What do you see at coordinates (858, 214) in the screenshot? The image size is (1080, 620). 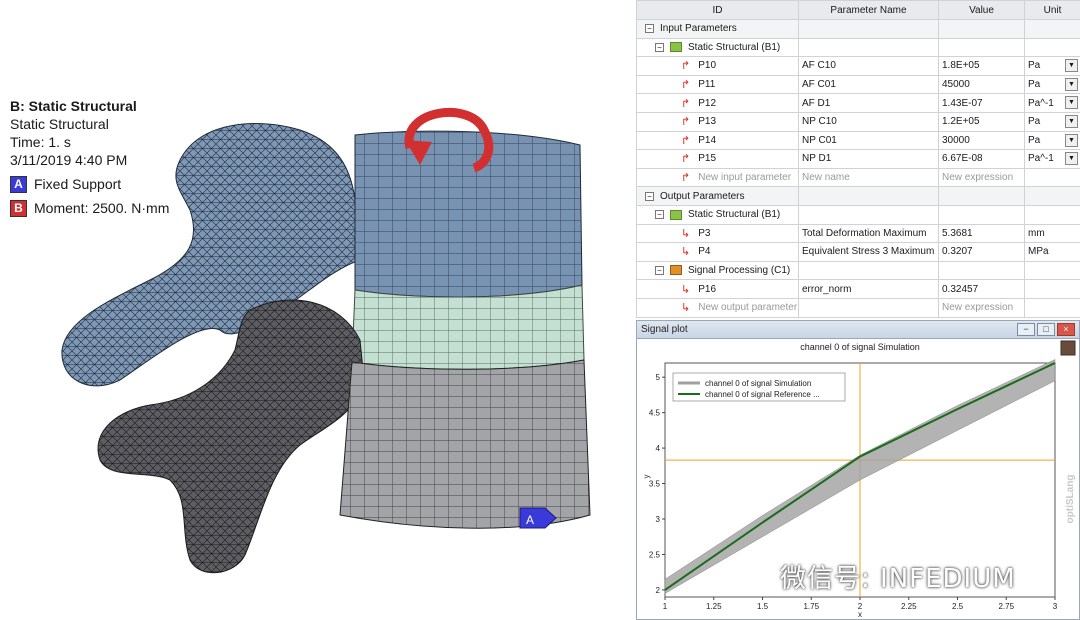 I see `output-system-row: − Static Structural (B1)` at bounding box center [858, 214].